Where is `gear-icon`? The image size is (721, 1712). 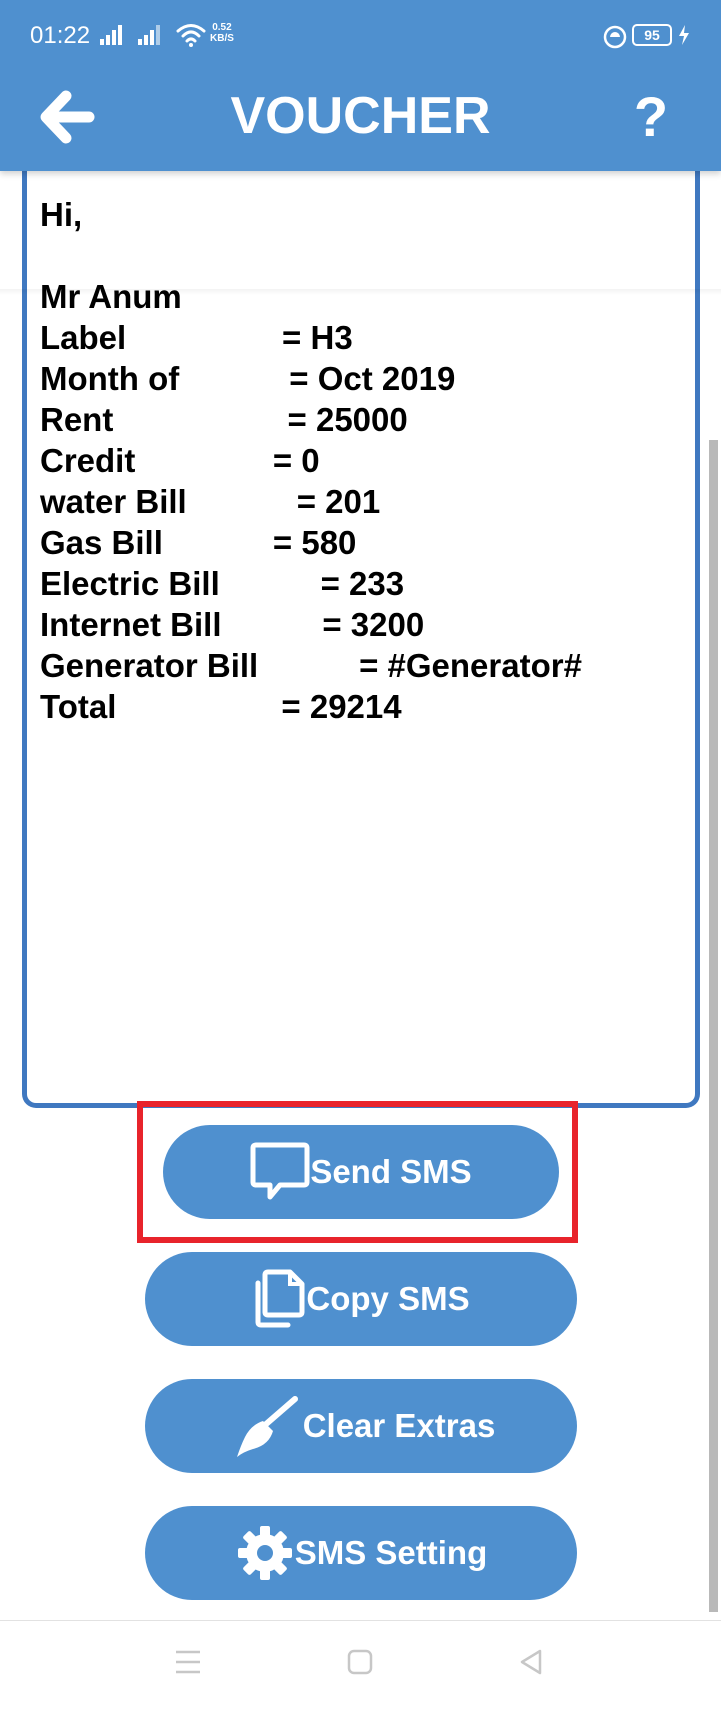 gear-icon is located at coordinates (264, 1553).